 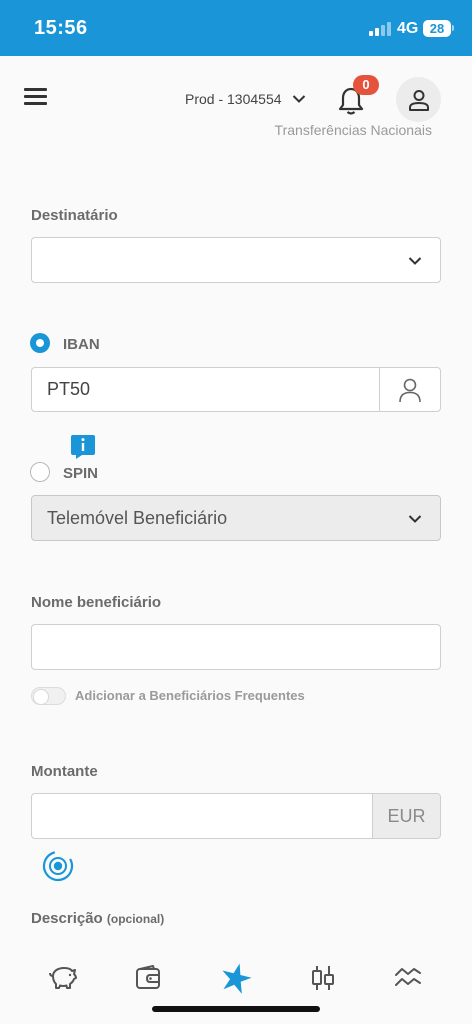 I want to click on descricao-optional-hint: (opcional), so click(x=135, y=919).